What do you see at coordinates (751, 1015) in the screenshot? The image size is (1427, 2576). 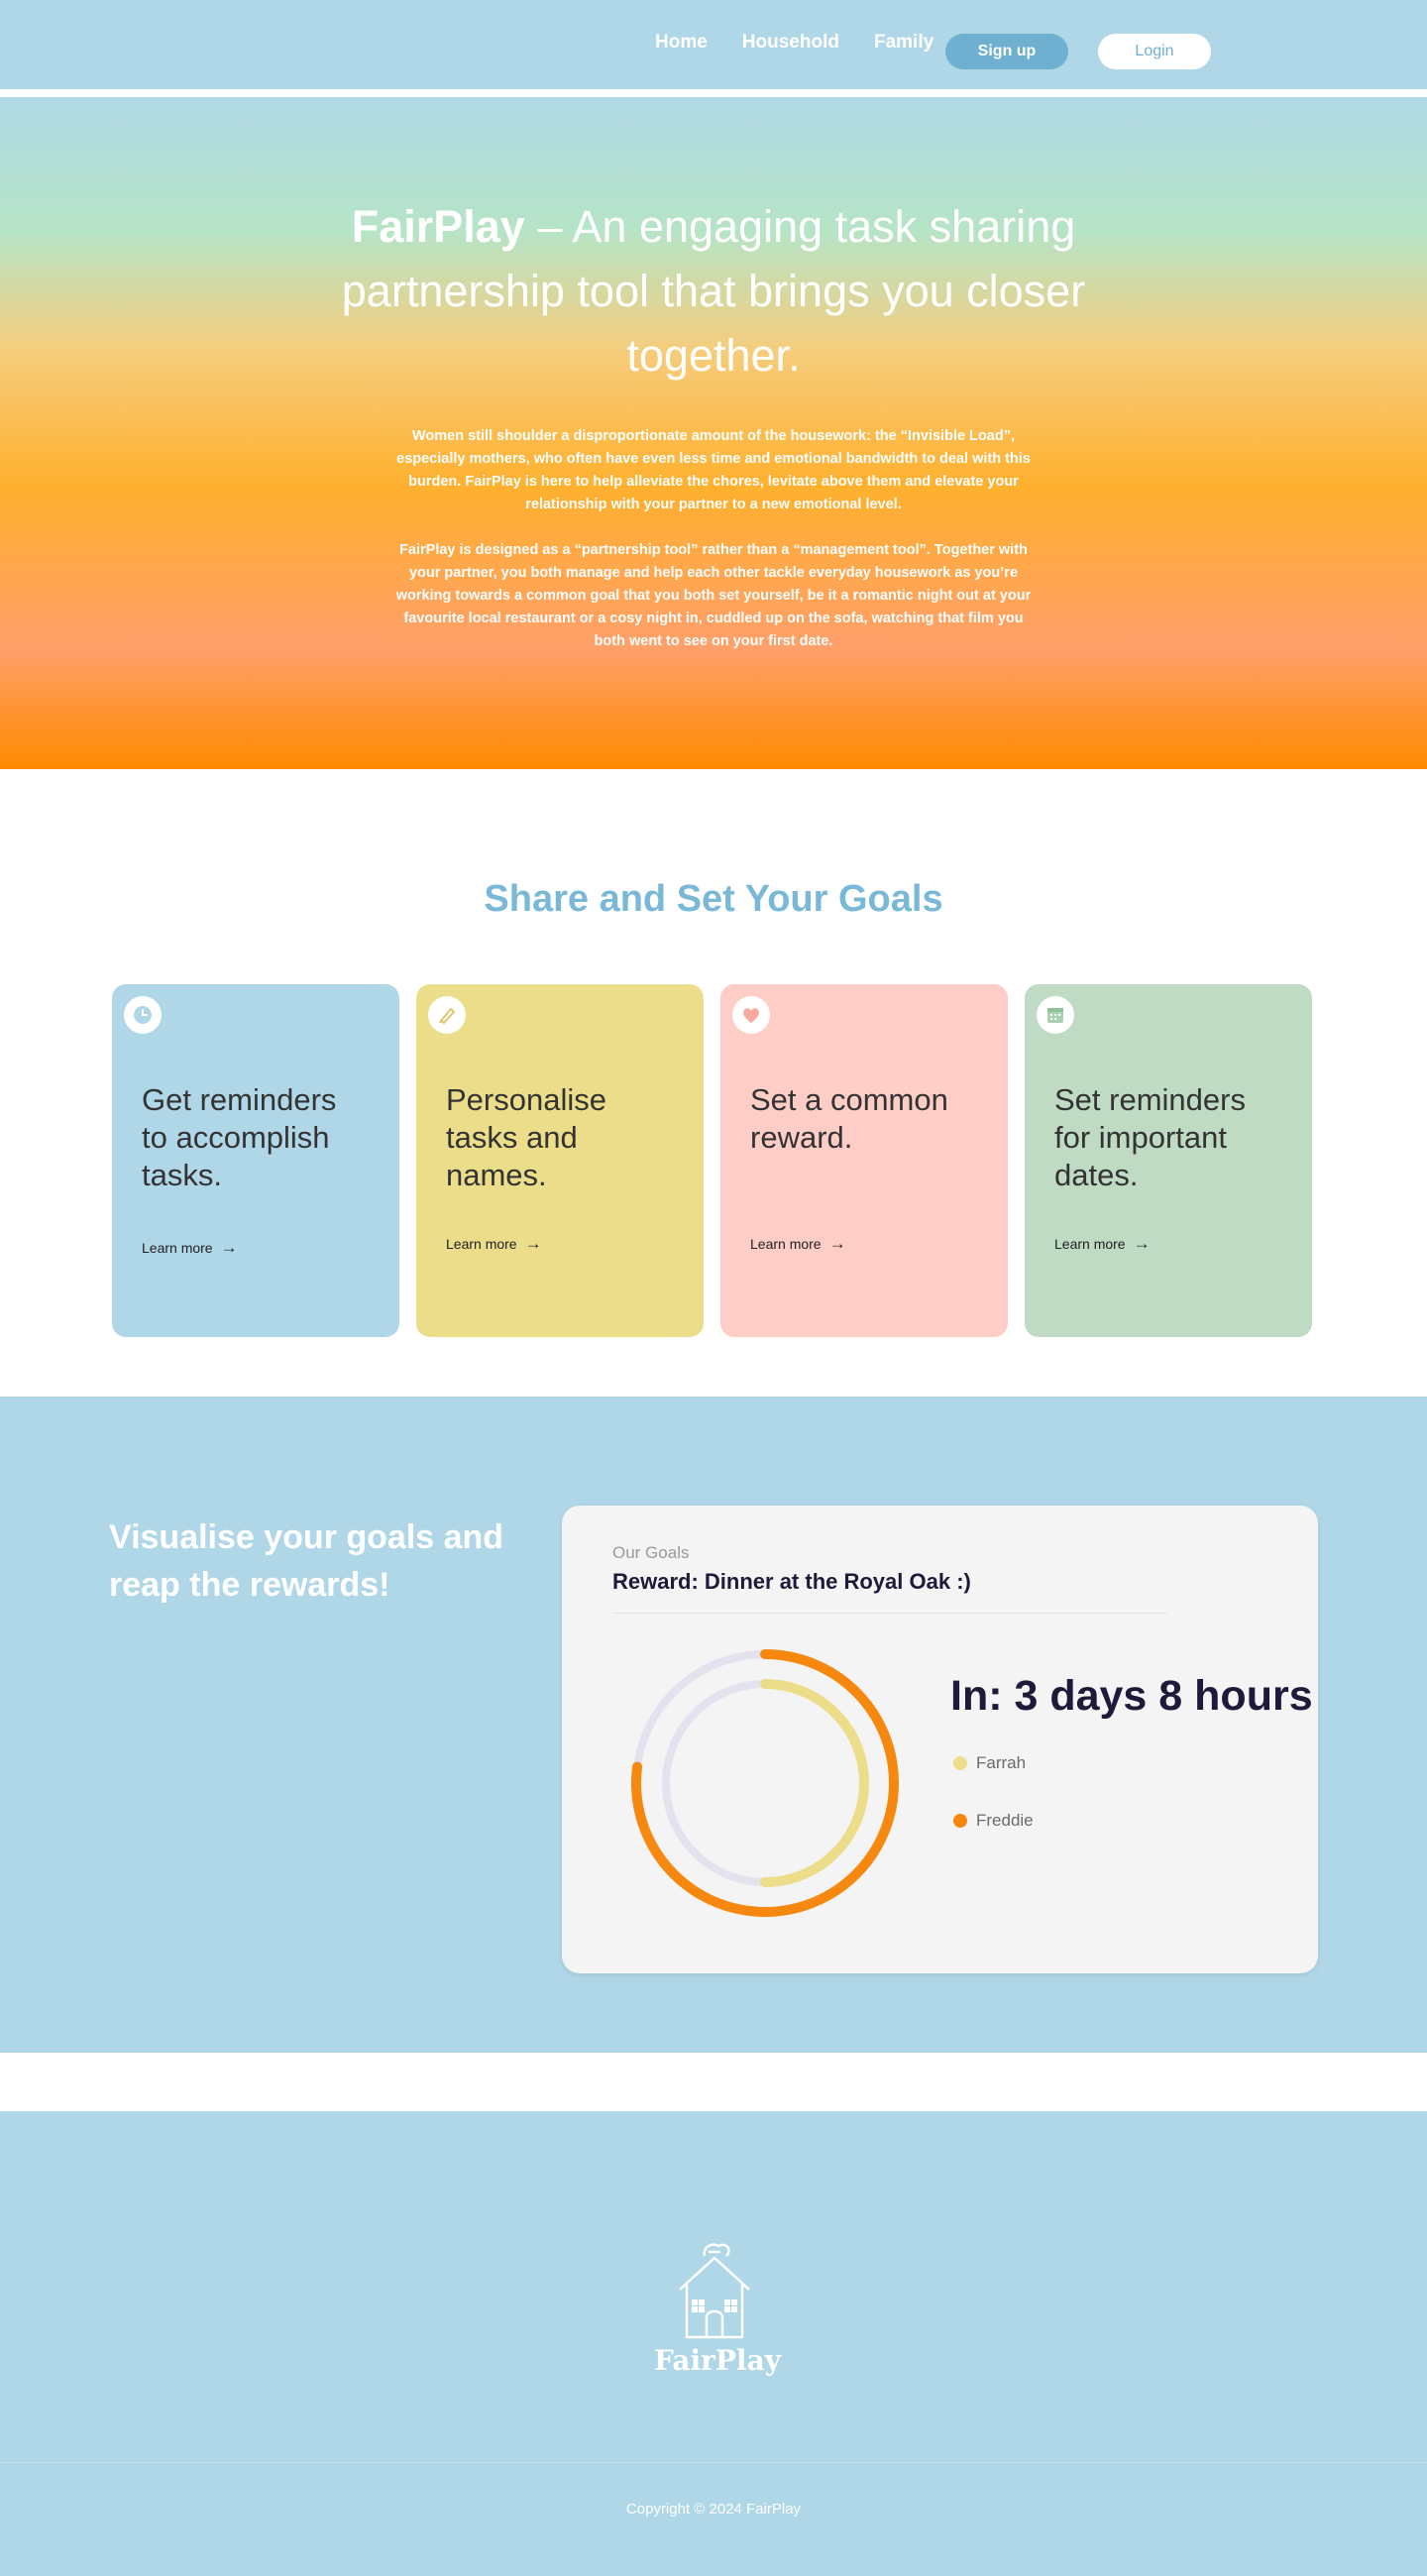 I see `heart-icon` at bounding box center [751, 1015].